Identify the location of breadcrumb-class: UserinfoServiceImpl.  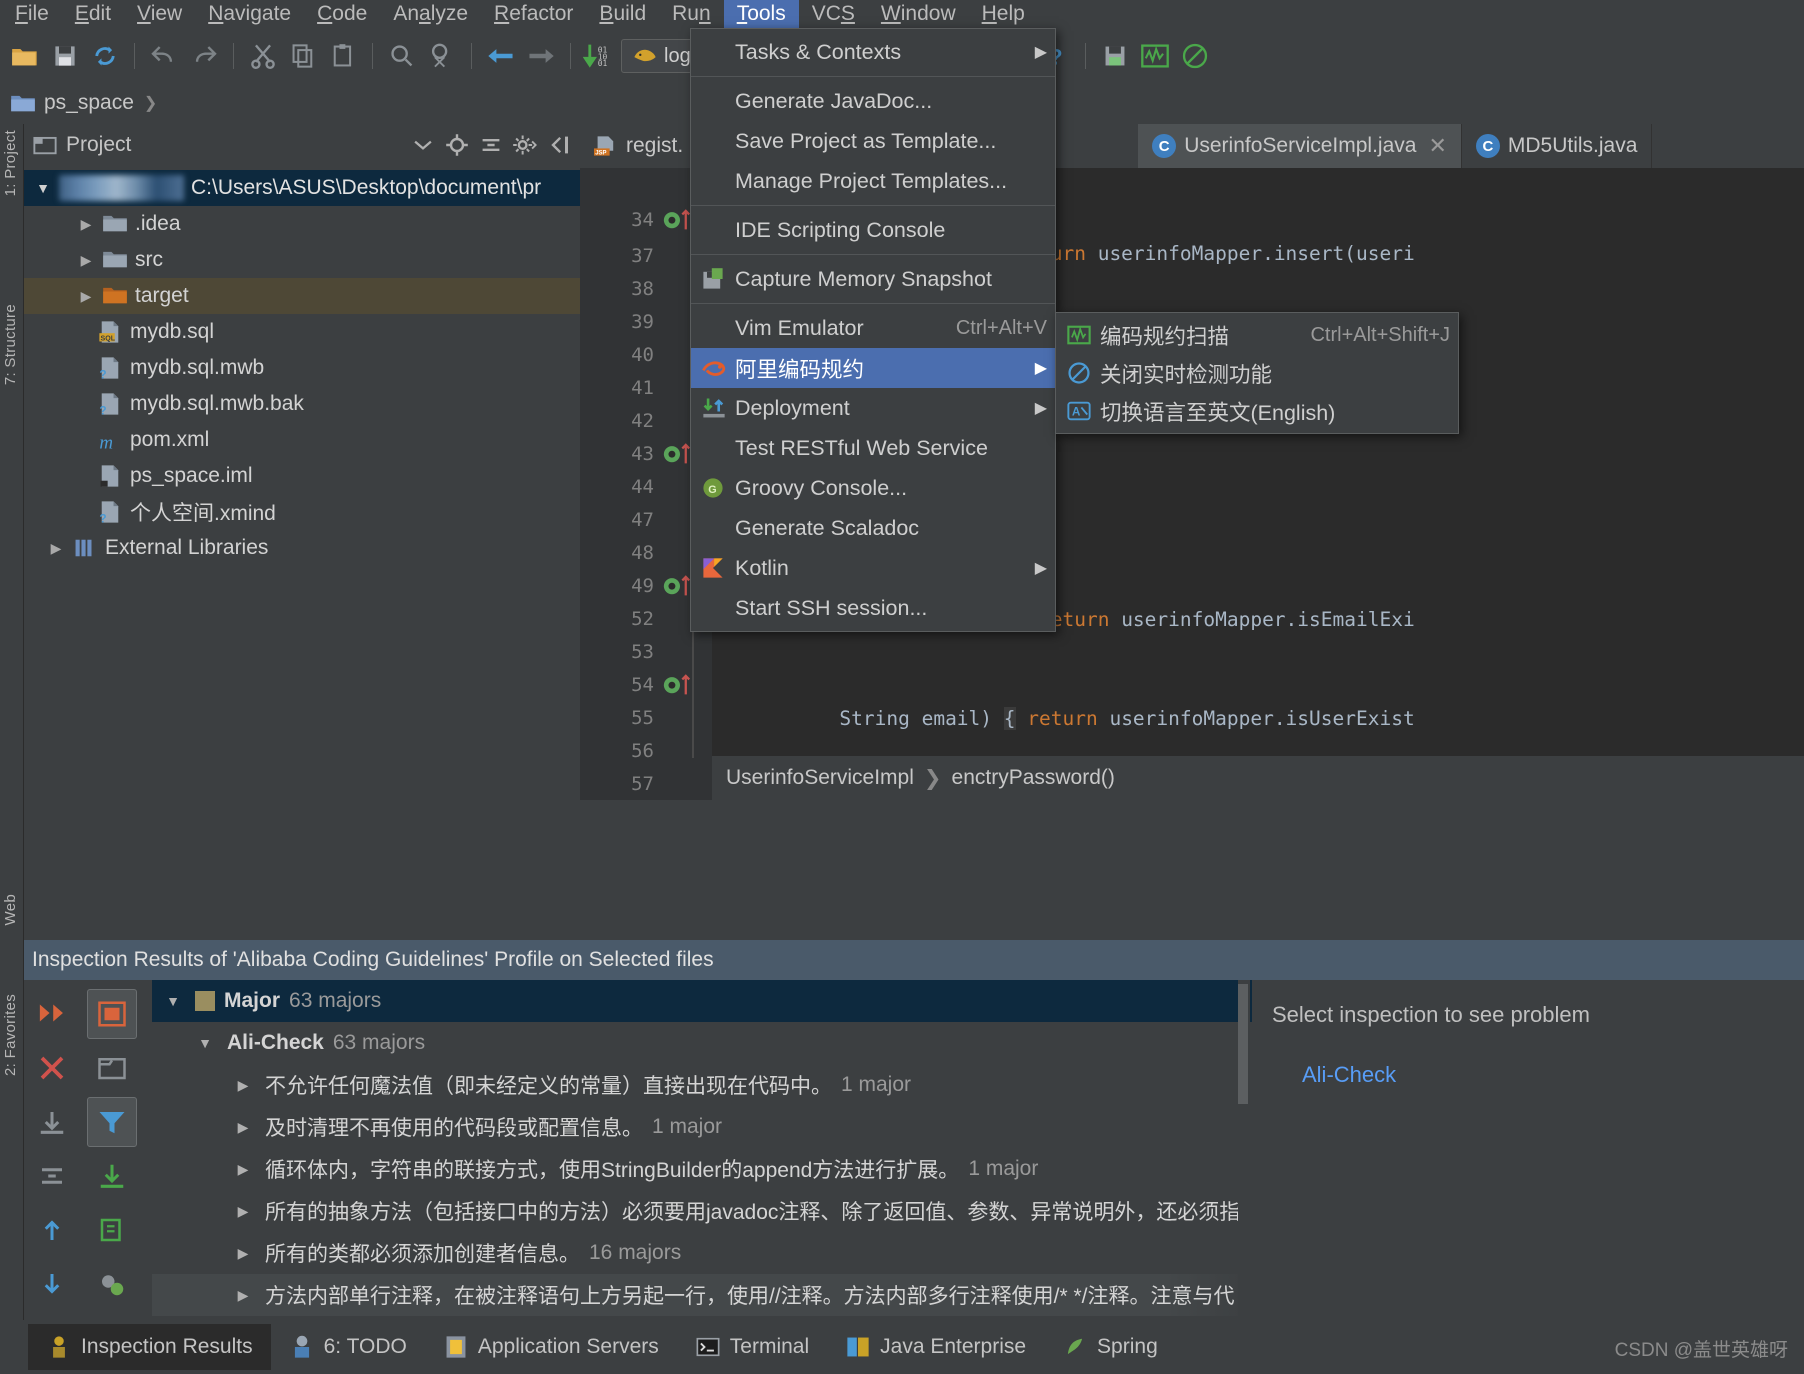
(820, 778).